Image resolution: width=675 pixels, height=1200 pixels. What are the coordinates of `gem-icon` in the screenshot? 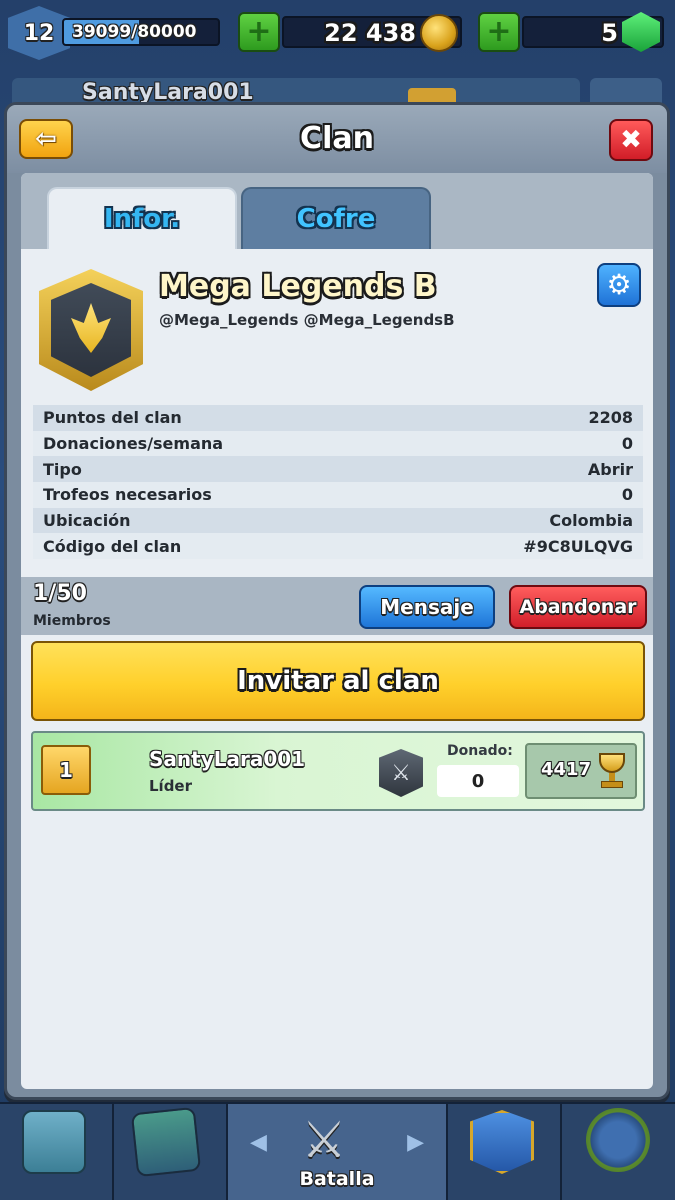 It's located at (641, 32).